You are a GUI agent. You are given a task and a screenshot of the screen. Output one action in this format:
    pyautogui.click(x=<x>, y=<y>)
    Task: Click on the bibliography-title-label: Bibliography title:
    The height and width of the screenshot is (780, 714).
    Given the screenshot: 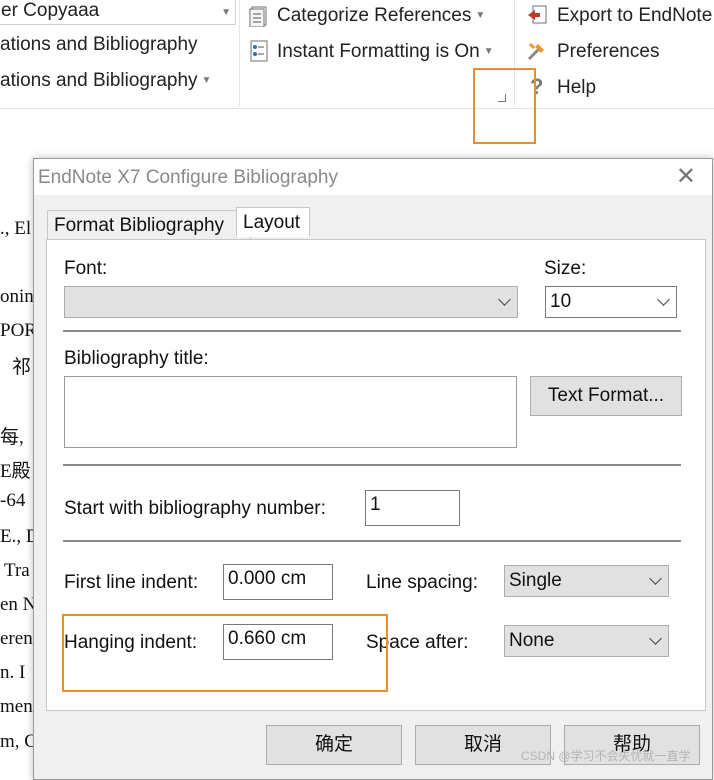 What is the action you would take?
    pyautogui.click(x=136, y=358)
    